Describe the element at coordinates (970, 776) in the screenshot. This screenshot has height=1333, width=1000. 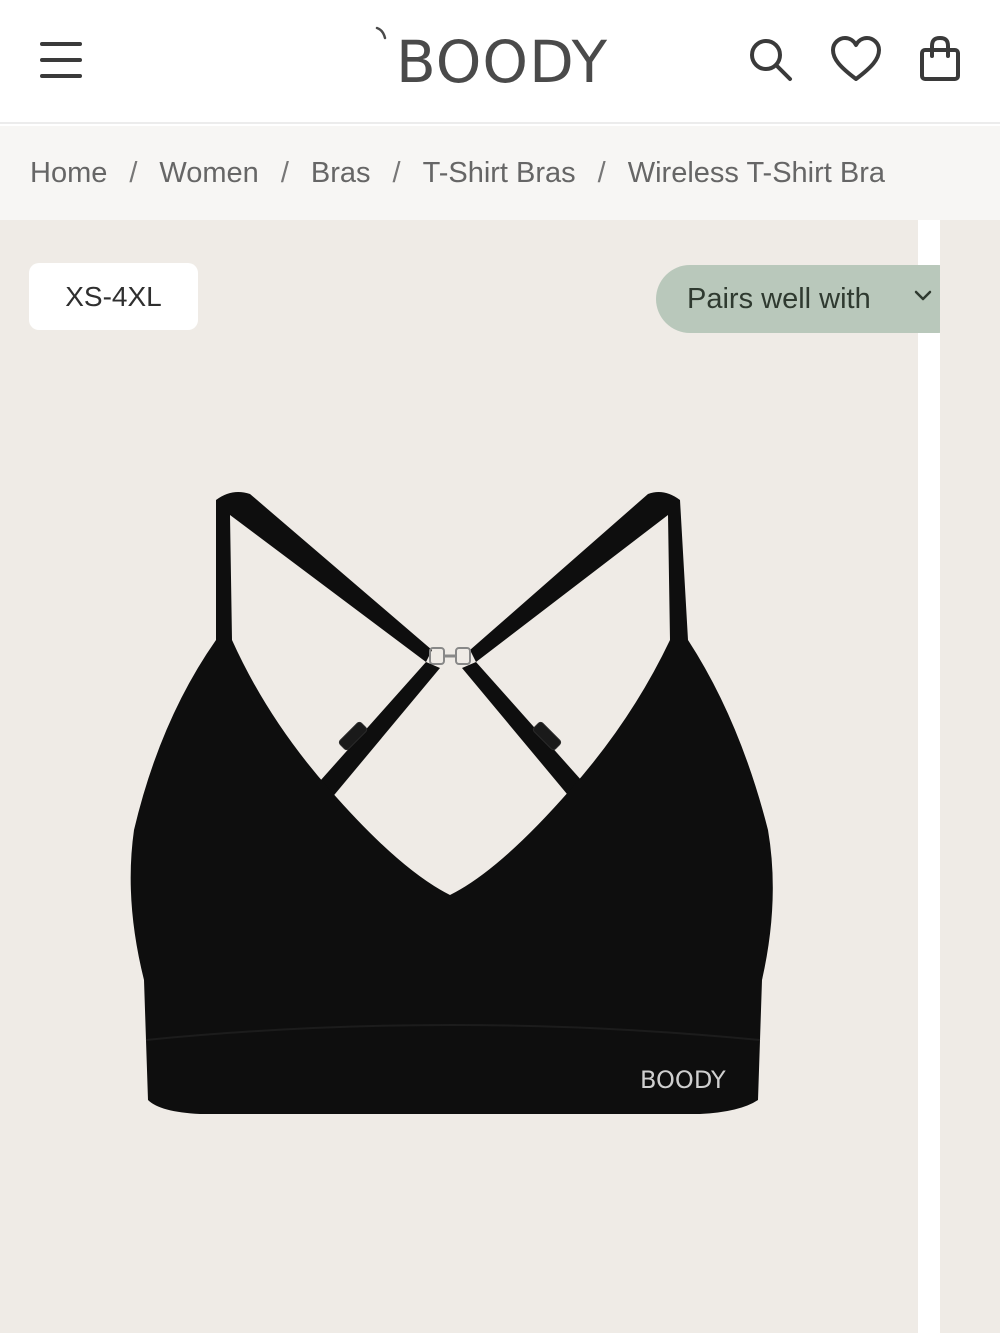
I see `next-product-image-slide` at that location.